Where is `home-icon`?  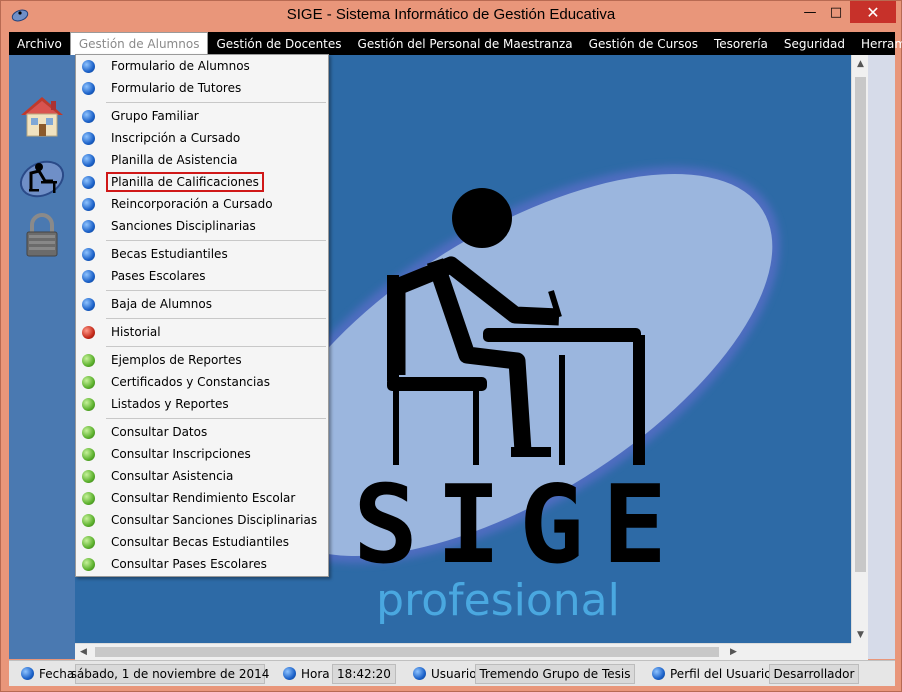
home-icon is located at coordinates (42, 117).